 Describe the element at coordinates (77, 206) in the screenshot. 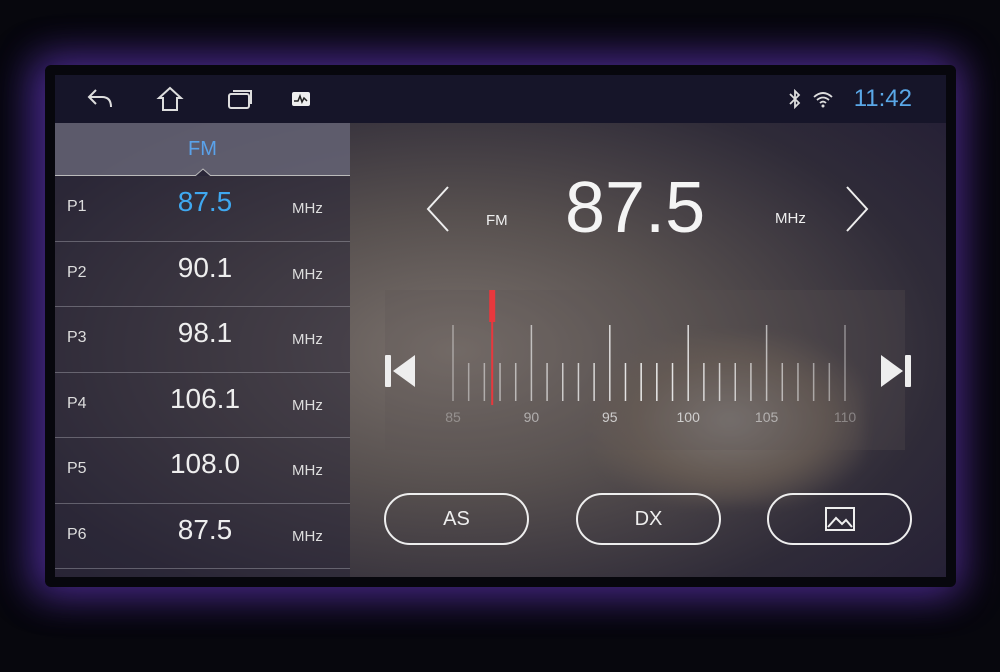

I see `preset-label: P1` at that location.